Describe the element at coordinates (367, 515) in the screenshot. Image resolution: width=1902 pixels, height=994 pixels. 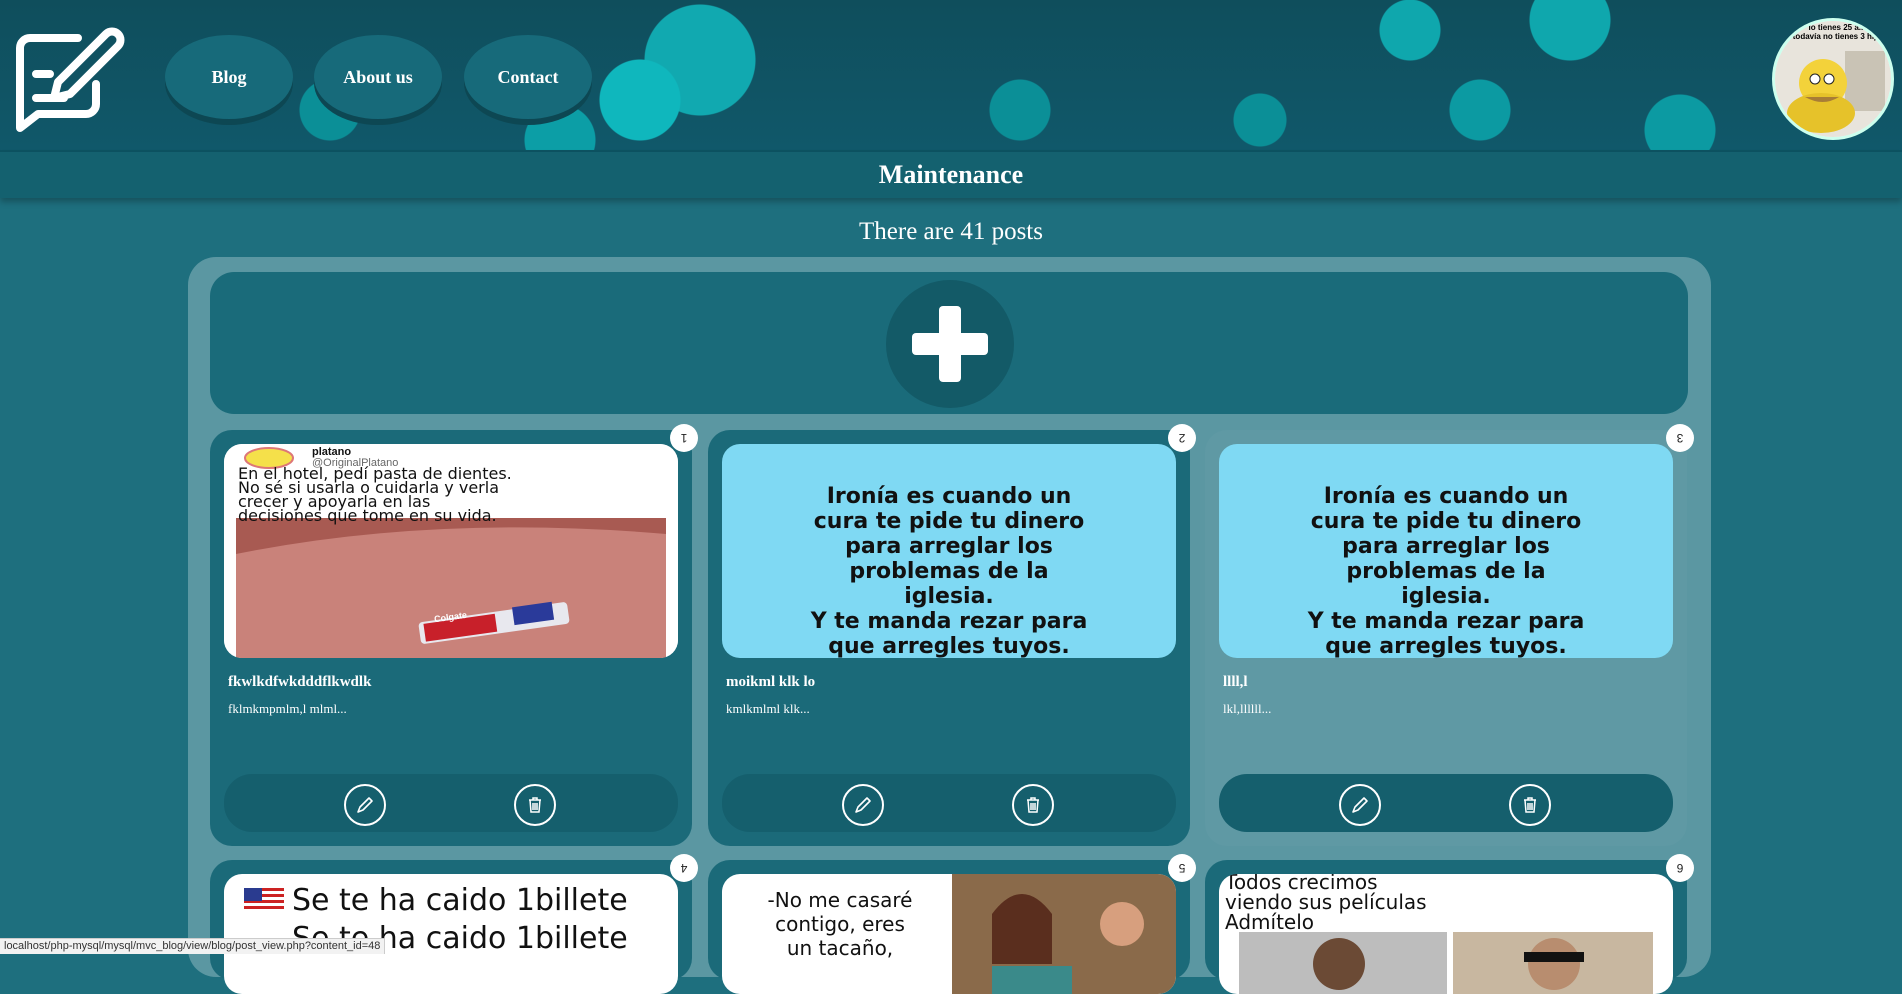
I see `tweet-line: decisiones que tome en su vida.` at that location.